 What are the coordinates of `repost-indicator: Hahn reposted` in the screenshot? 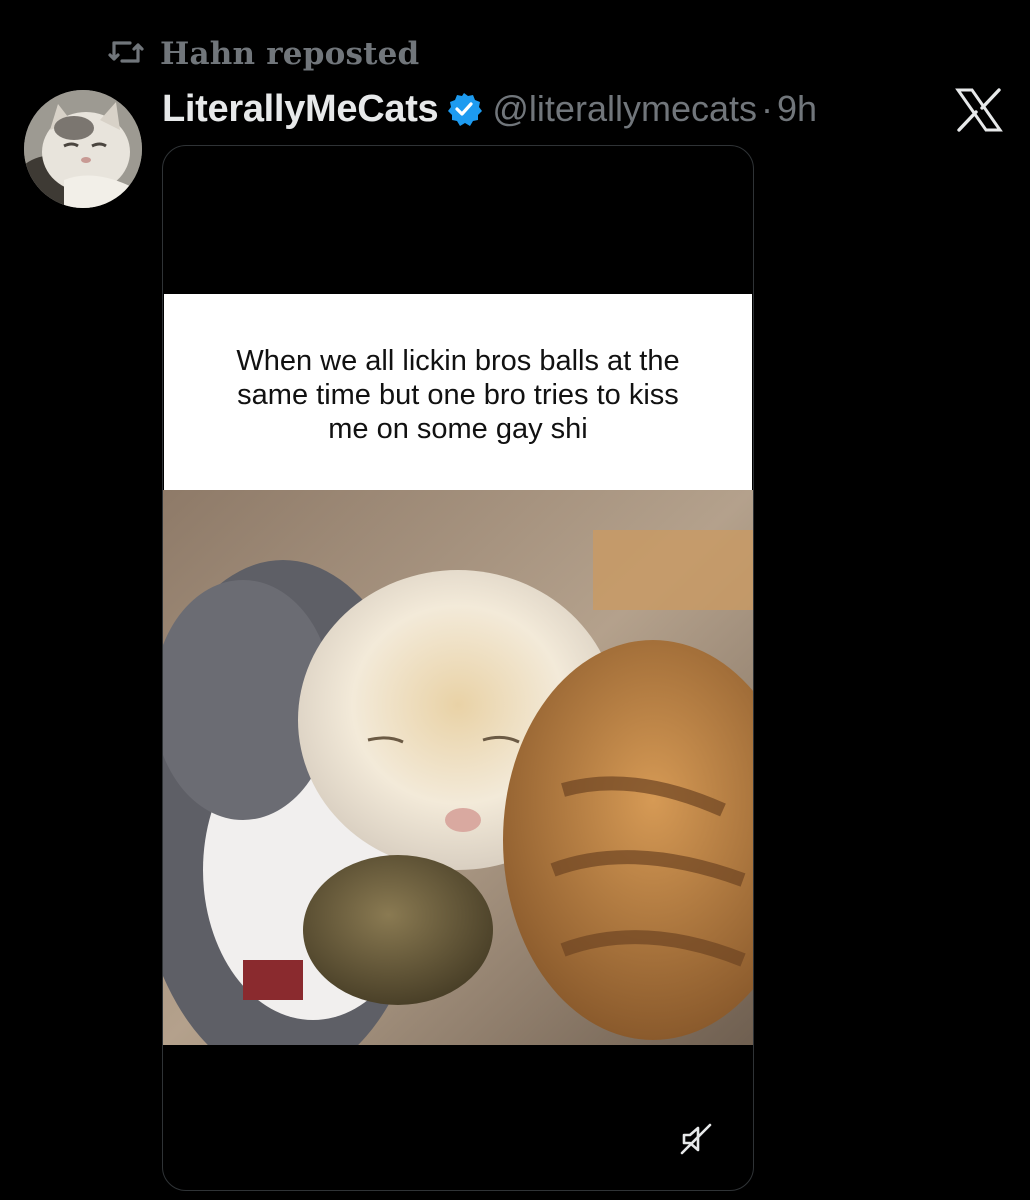 It's located at (262, 54).